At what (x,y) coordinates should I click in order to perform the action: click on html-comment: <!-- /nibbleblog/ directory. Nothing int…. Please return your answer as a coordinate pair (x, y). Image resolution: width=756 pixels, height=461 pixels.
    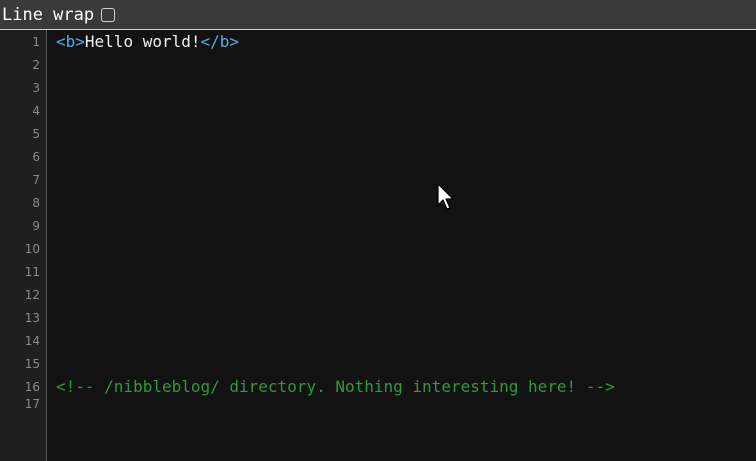
    Looking at the image, I should click on (335, 386).